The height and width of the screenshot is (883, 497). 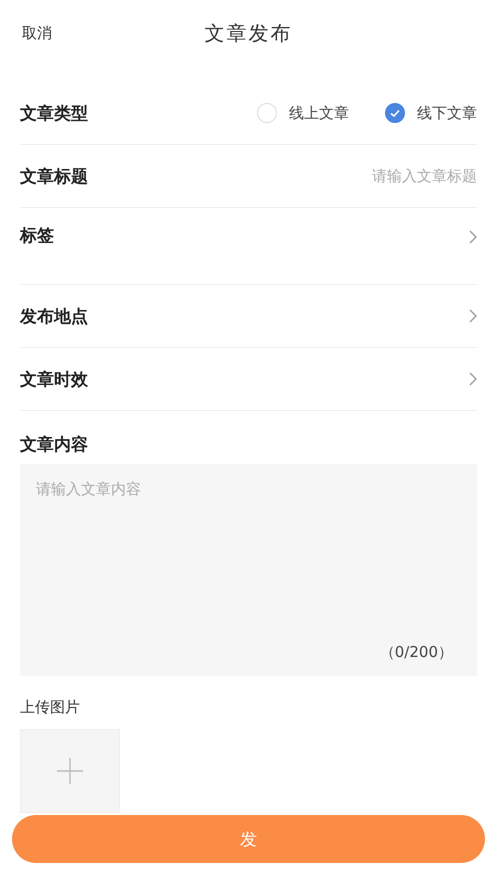 I want to click on list-row: 发布地点, so click(x=248, y=316).